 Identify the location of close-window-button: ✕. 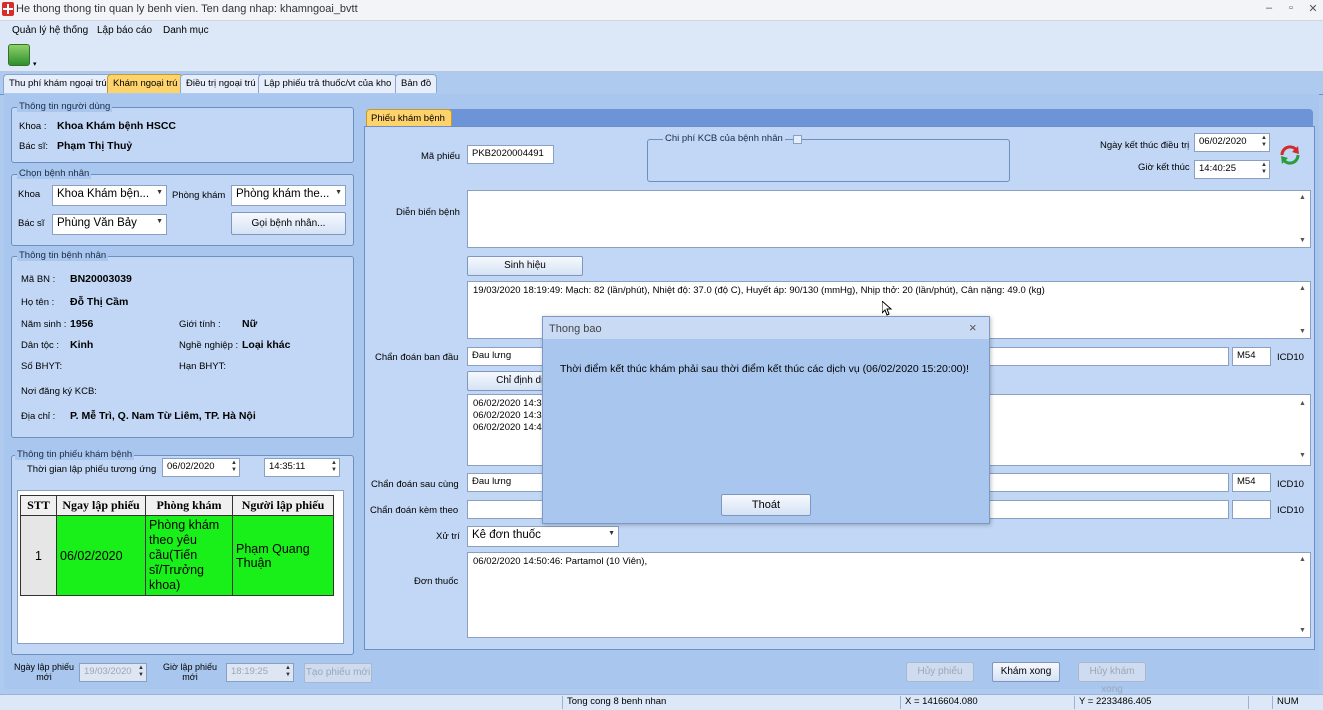
(1313, 9).